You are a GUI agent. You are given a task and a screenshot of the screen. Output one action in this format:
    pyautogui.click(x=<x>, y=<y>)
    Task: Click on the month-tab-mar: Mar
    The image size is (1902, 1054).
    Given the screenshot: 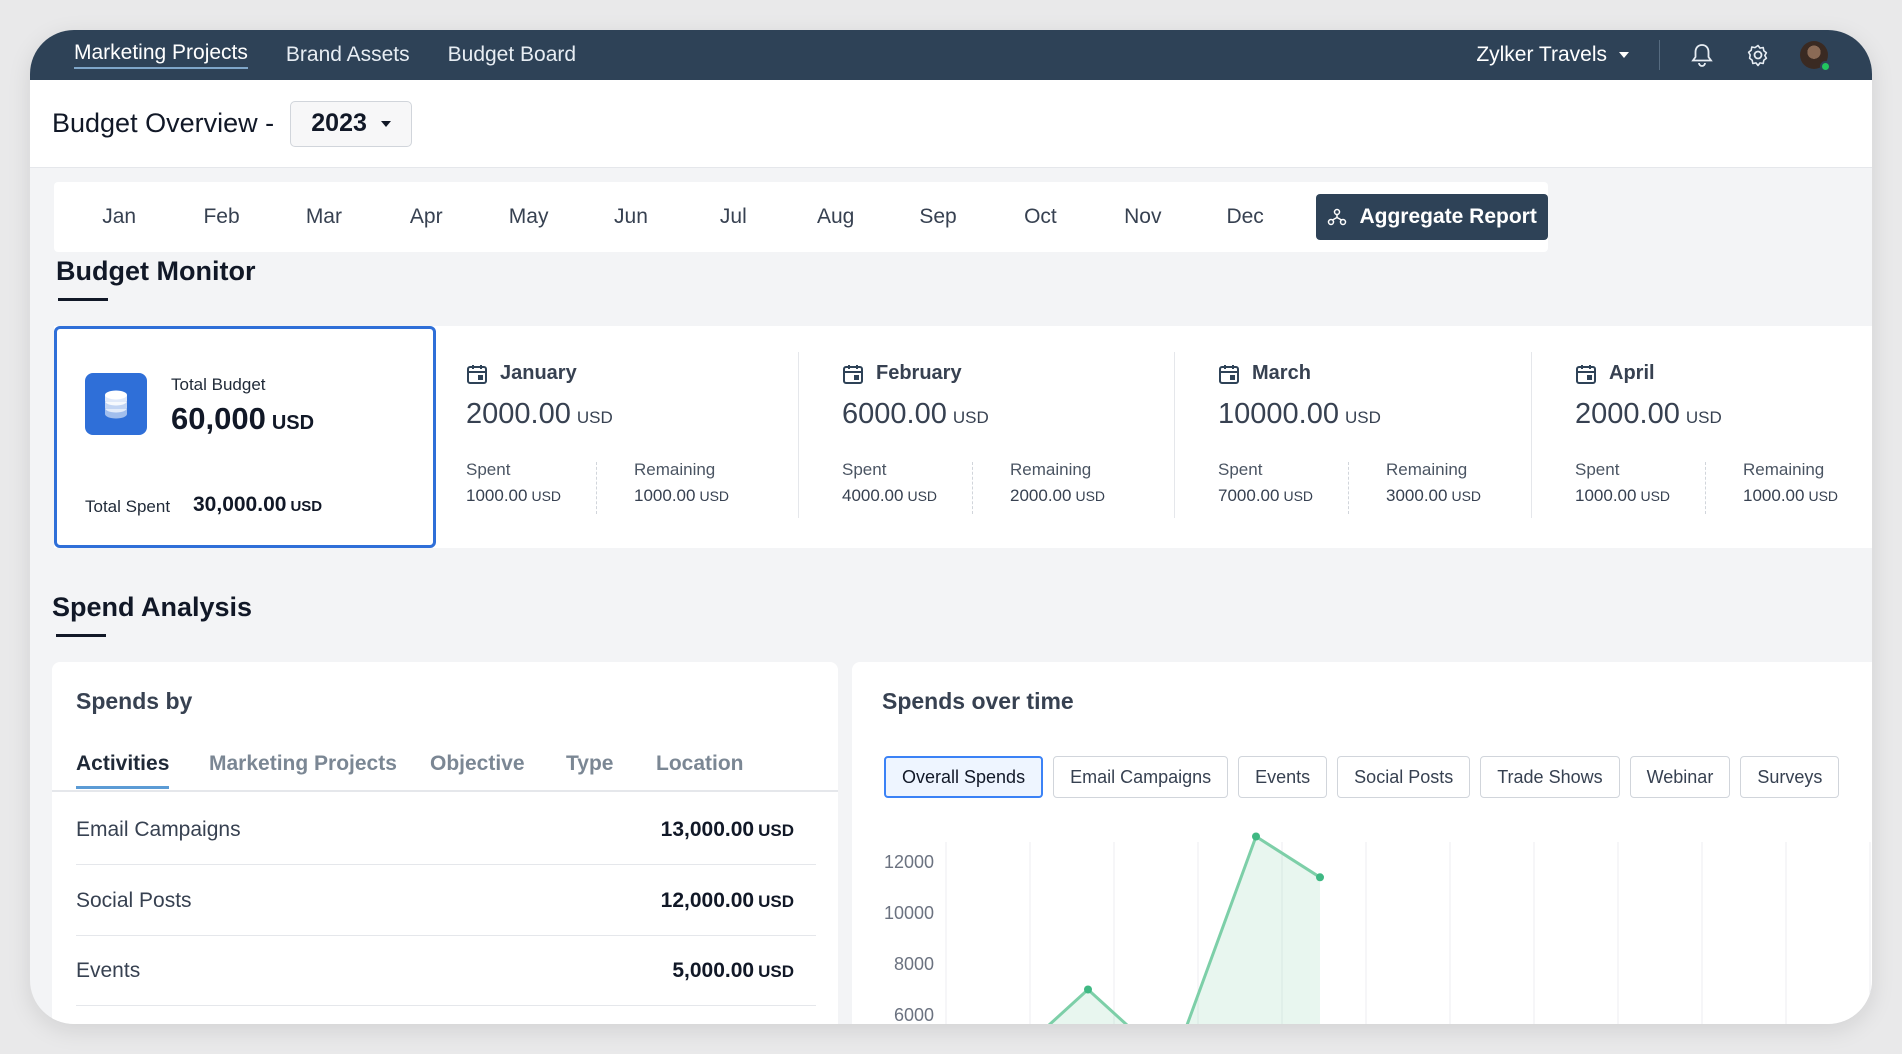 What is the action you would take?
    pyautogui.click(x=324, y=217)
    